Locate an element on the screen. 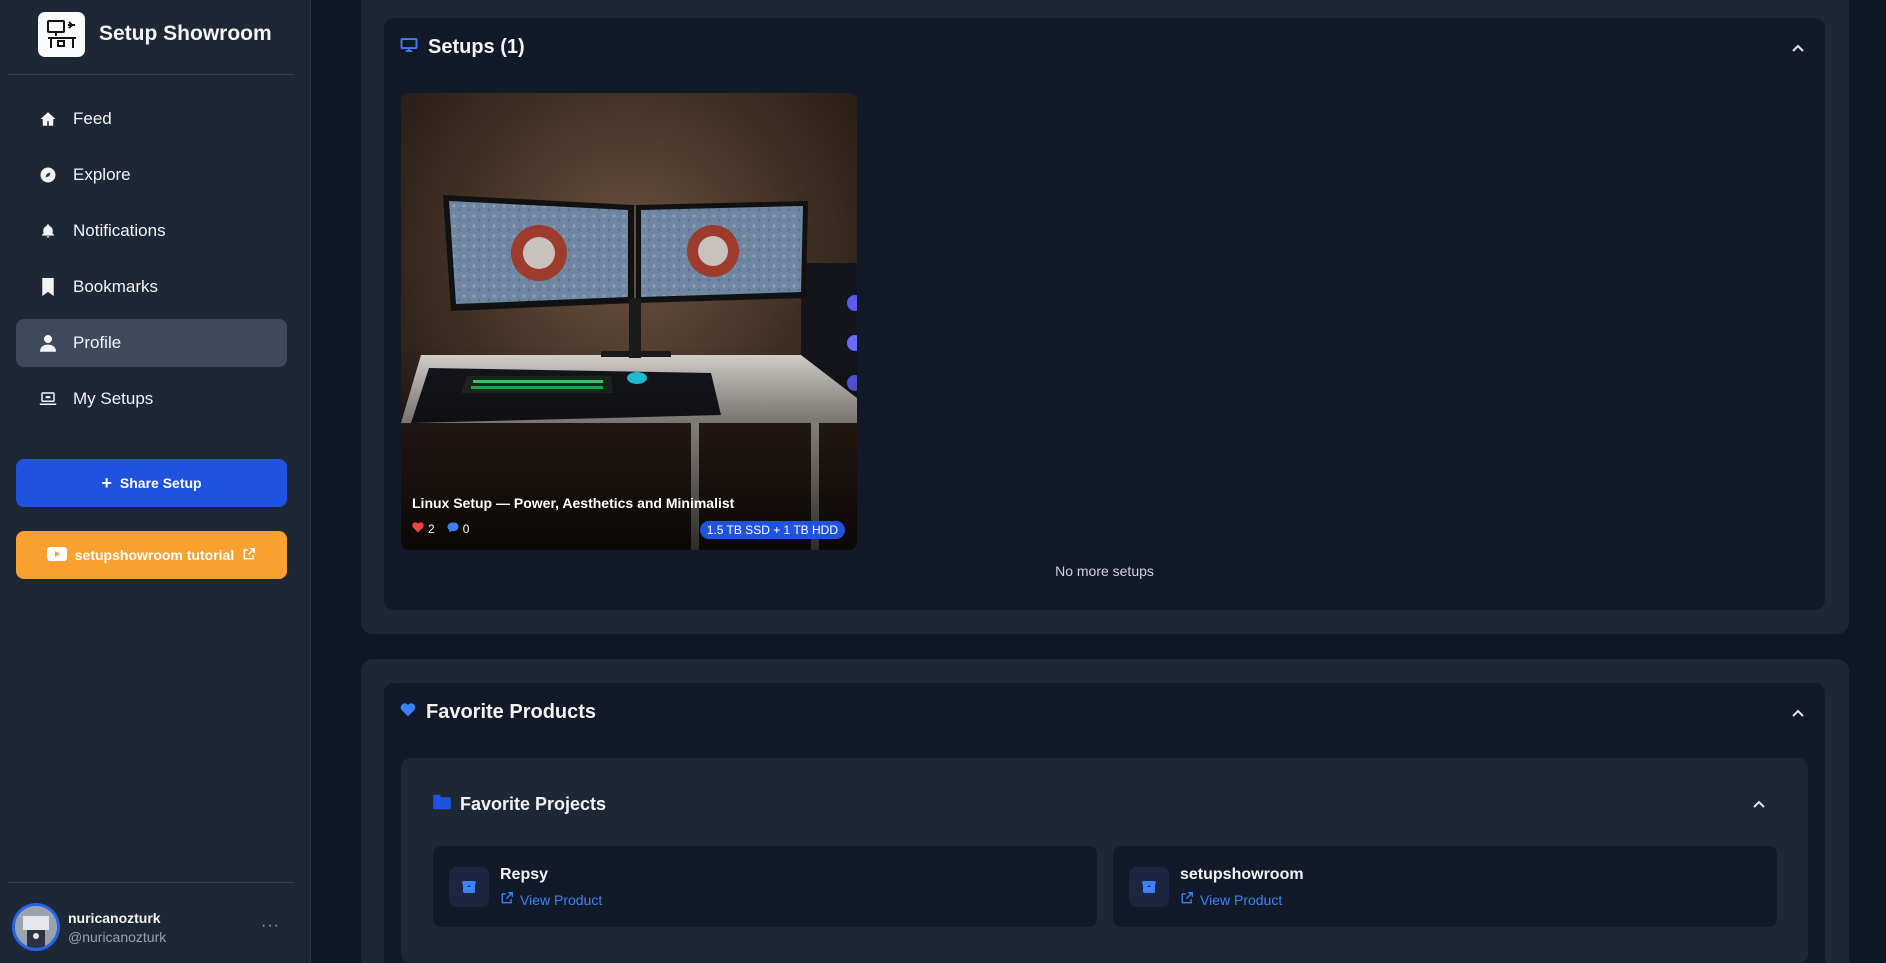 This screenshot has height=963, width=1886. project-name: Repsy is located at coordinates (524, 874).